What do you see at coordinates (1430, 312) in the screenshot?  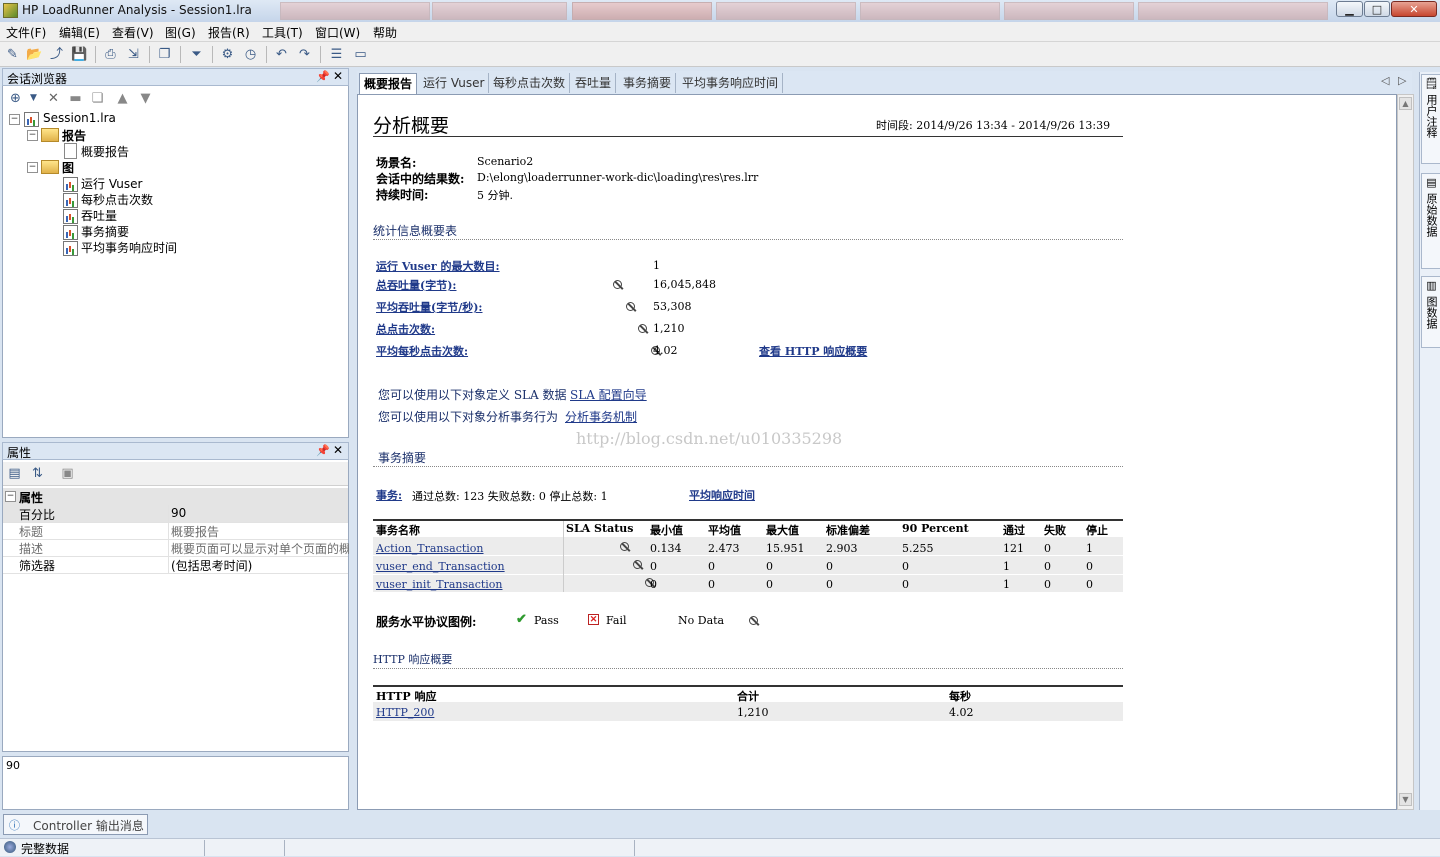 I see `side-tab-graph-data: ▥ 图数据` at bounding box center [1430, 312].